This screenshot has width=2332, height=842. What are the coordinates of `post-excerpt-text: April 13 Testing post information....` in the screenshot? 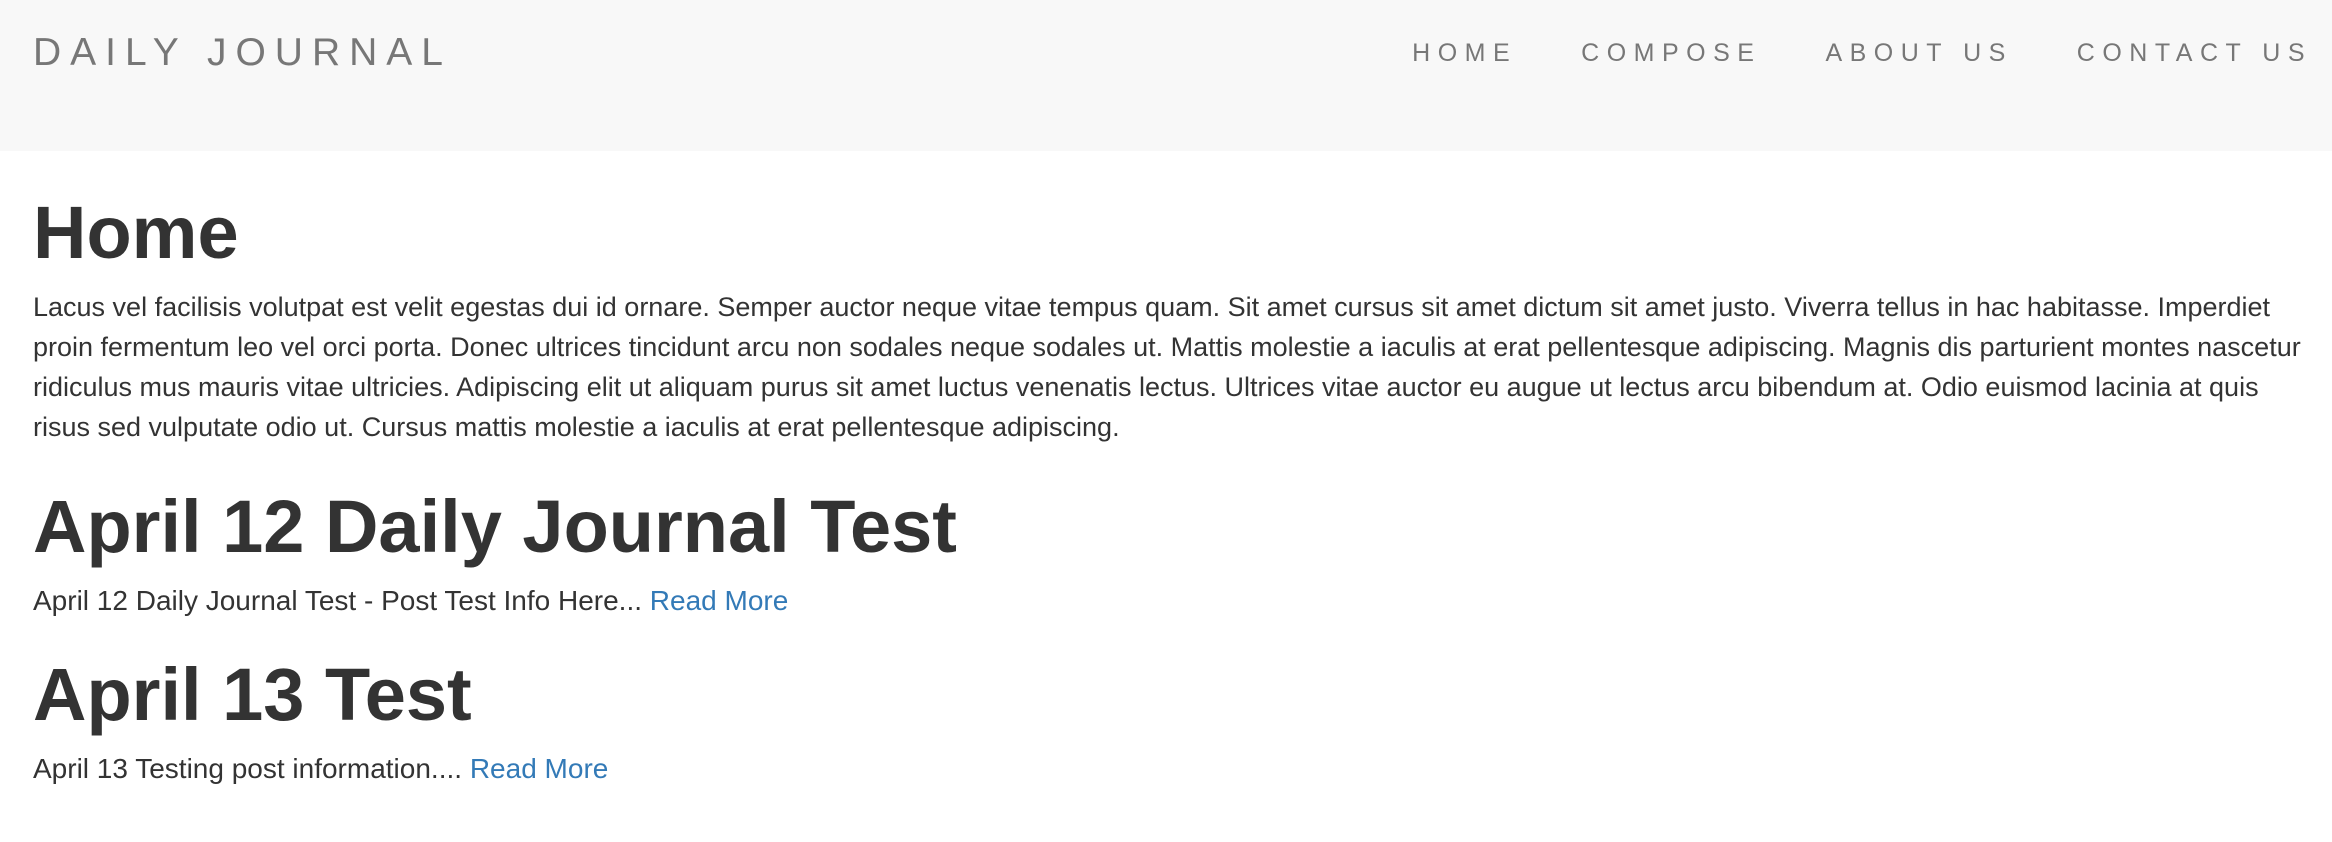 It's located at (248, 768).